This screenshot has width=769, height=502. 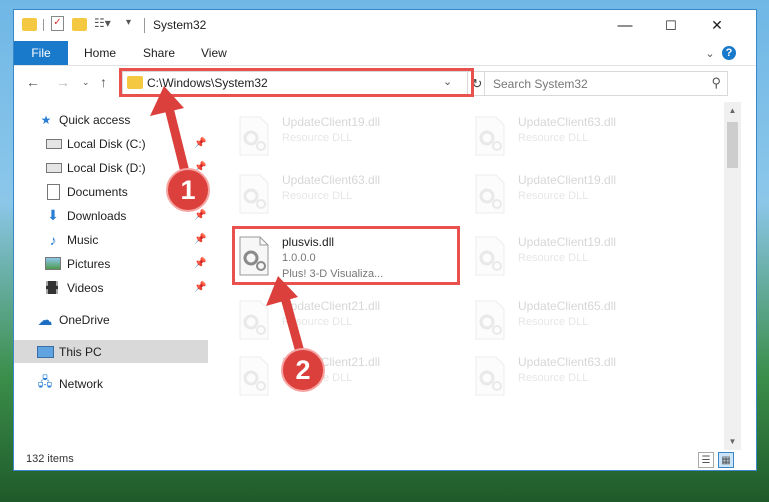 I want to click on computer-icon, so click(x=45, y=351).